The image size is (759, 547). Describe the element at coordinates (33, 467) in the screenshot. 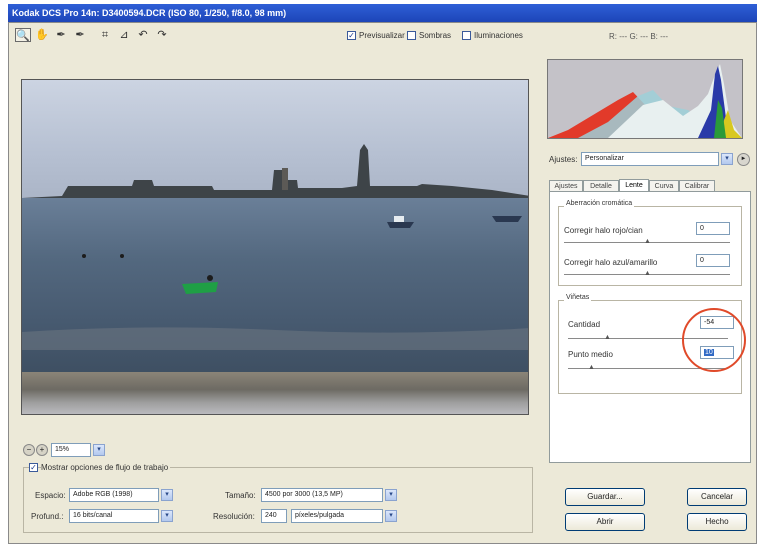

I see `workflow-options-checkbox: ✓` at that location.